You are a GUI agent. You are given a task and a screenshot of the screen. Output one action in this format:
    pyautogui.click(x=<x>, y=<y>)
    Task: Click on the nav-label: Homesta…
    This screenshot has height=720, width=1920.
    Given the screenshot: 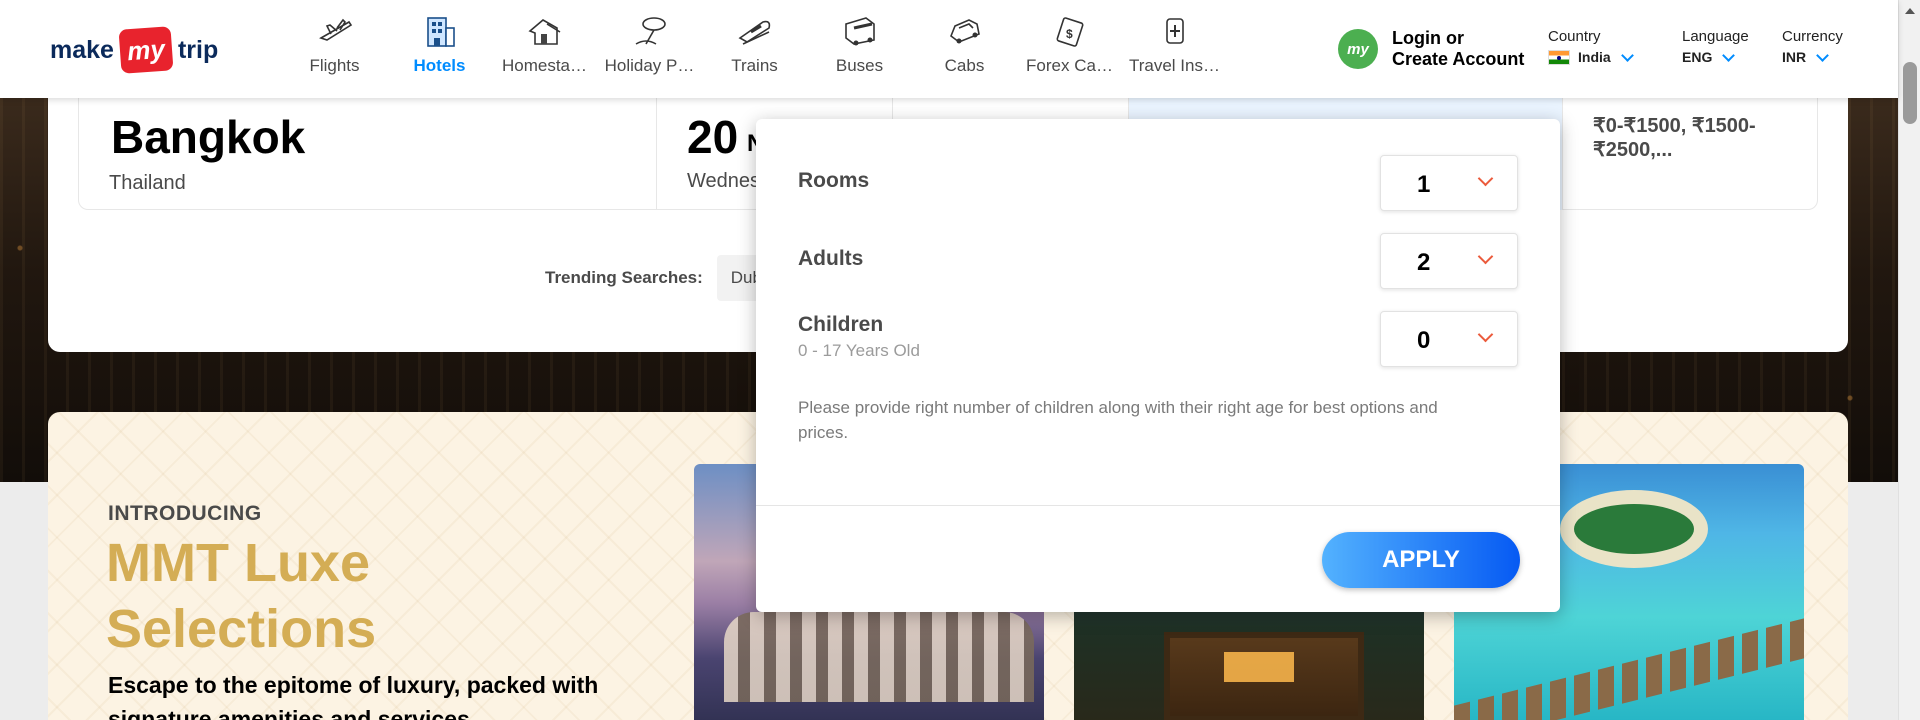 What is the action you would take?
    pyautogui.click(x=544, y=65)
    